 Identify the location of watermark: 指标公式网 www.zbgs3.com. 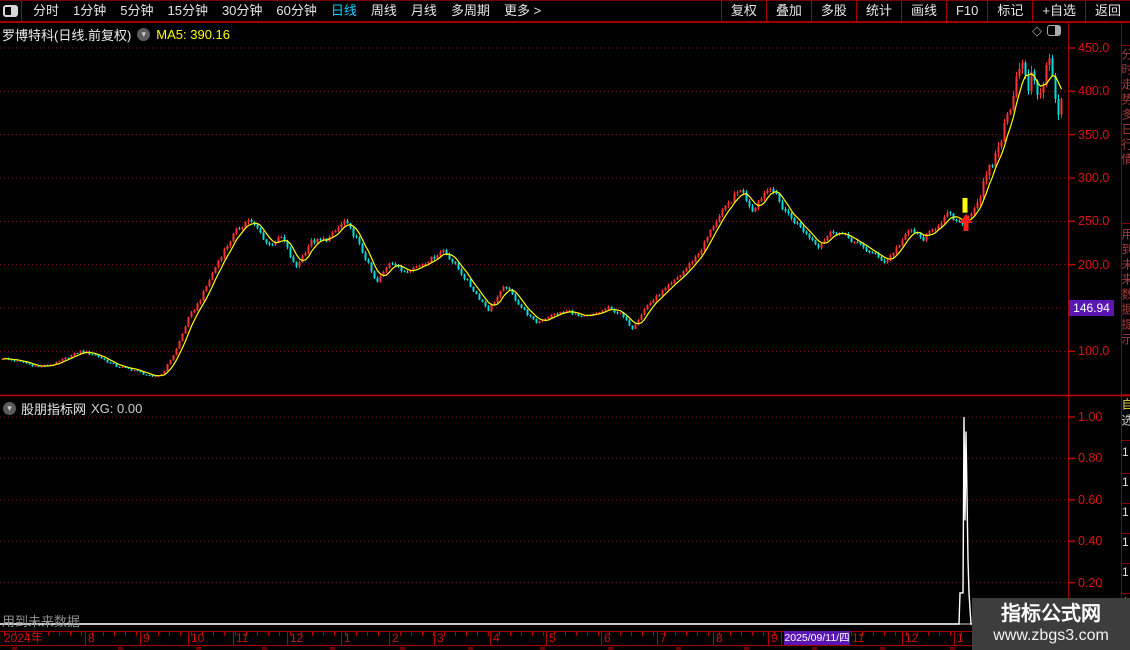
(1051, 624).